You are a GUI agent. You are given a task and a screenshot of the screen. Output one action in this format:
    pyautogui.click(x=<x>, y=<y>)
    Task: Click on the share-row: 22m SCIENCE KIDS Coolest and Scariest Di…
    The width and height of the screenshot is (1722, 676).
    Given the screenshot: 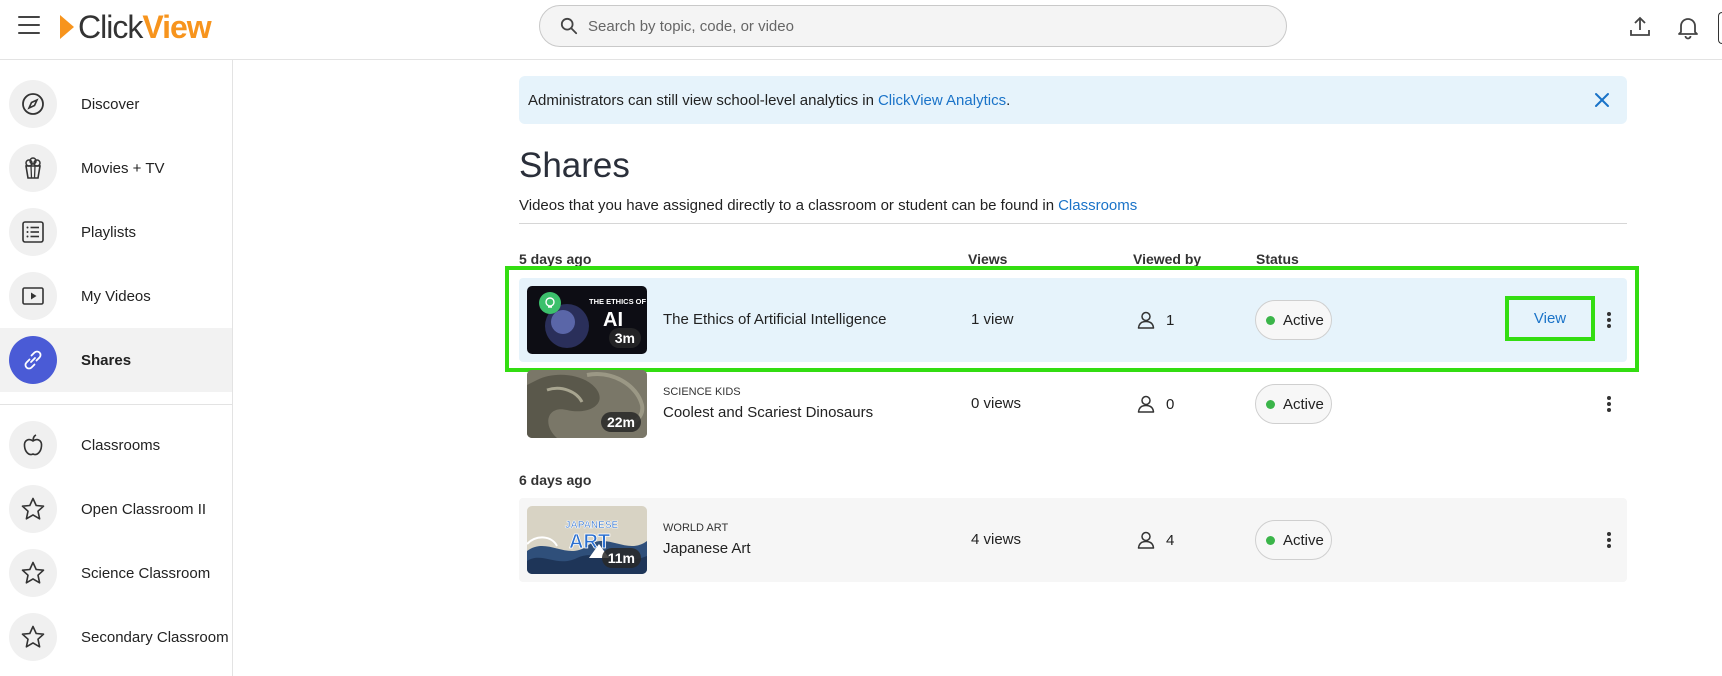 What is the action you would take?
    pyautogui.click(x=1073, y=404)
    